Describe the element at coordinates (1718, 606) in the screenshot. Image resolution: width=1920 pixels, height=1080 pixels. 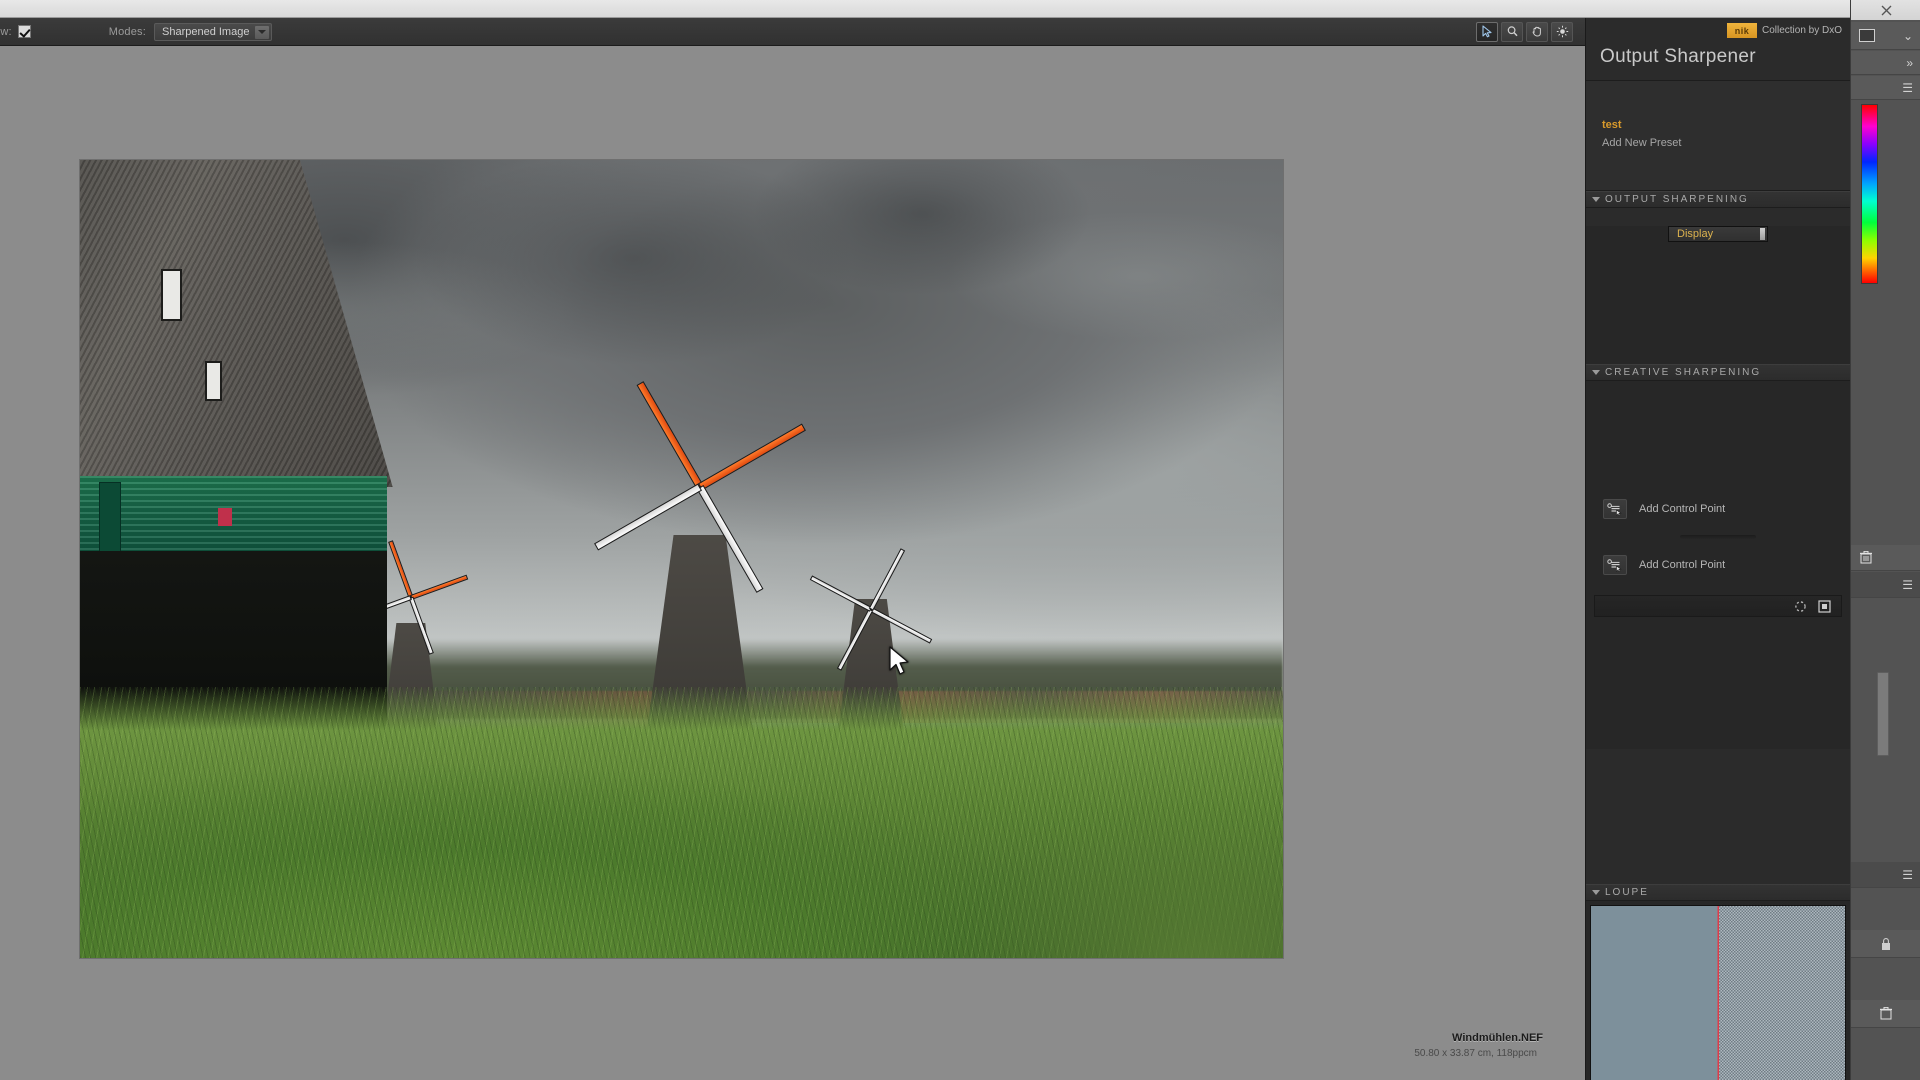
I see `control-point-list-toolbar` at that location.